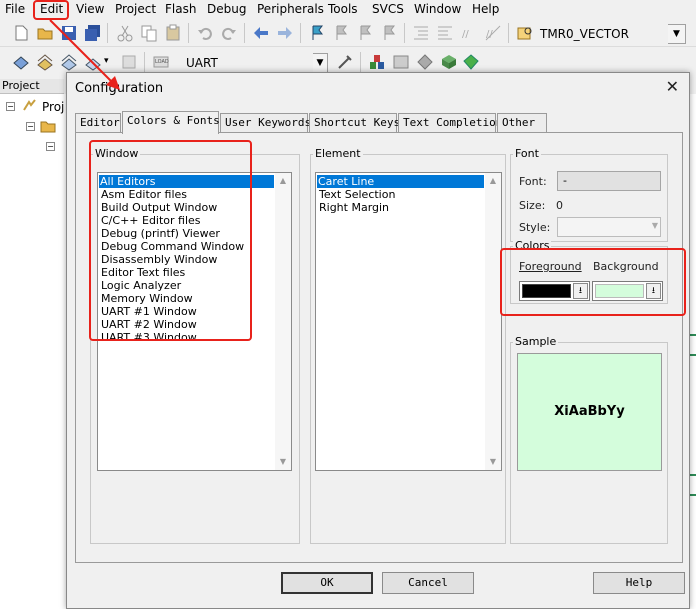 This screenshot has width=696, height=609. I want to click on menu-tools: Tools, so click(343, 9).